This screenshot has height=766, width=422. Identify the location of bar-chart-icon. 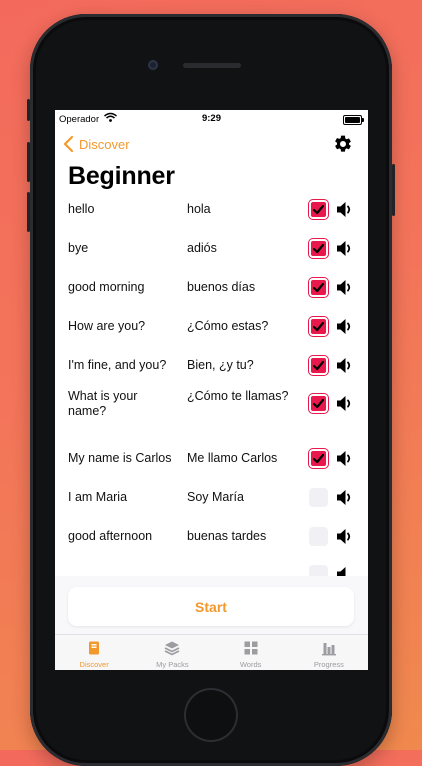
(328, 649).